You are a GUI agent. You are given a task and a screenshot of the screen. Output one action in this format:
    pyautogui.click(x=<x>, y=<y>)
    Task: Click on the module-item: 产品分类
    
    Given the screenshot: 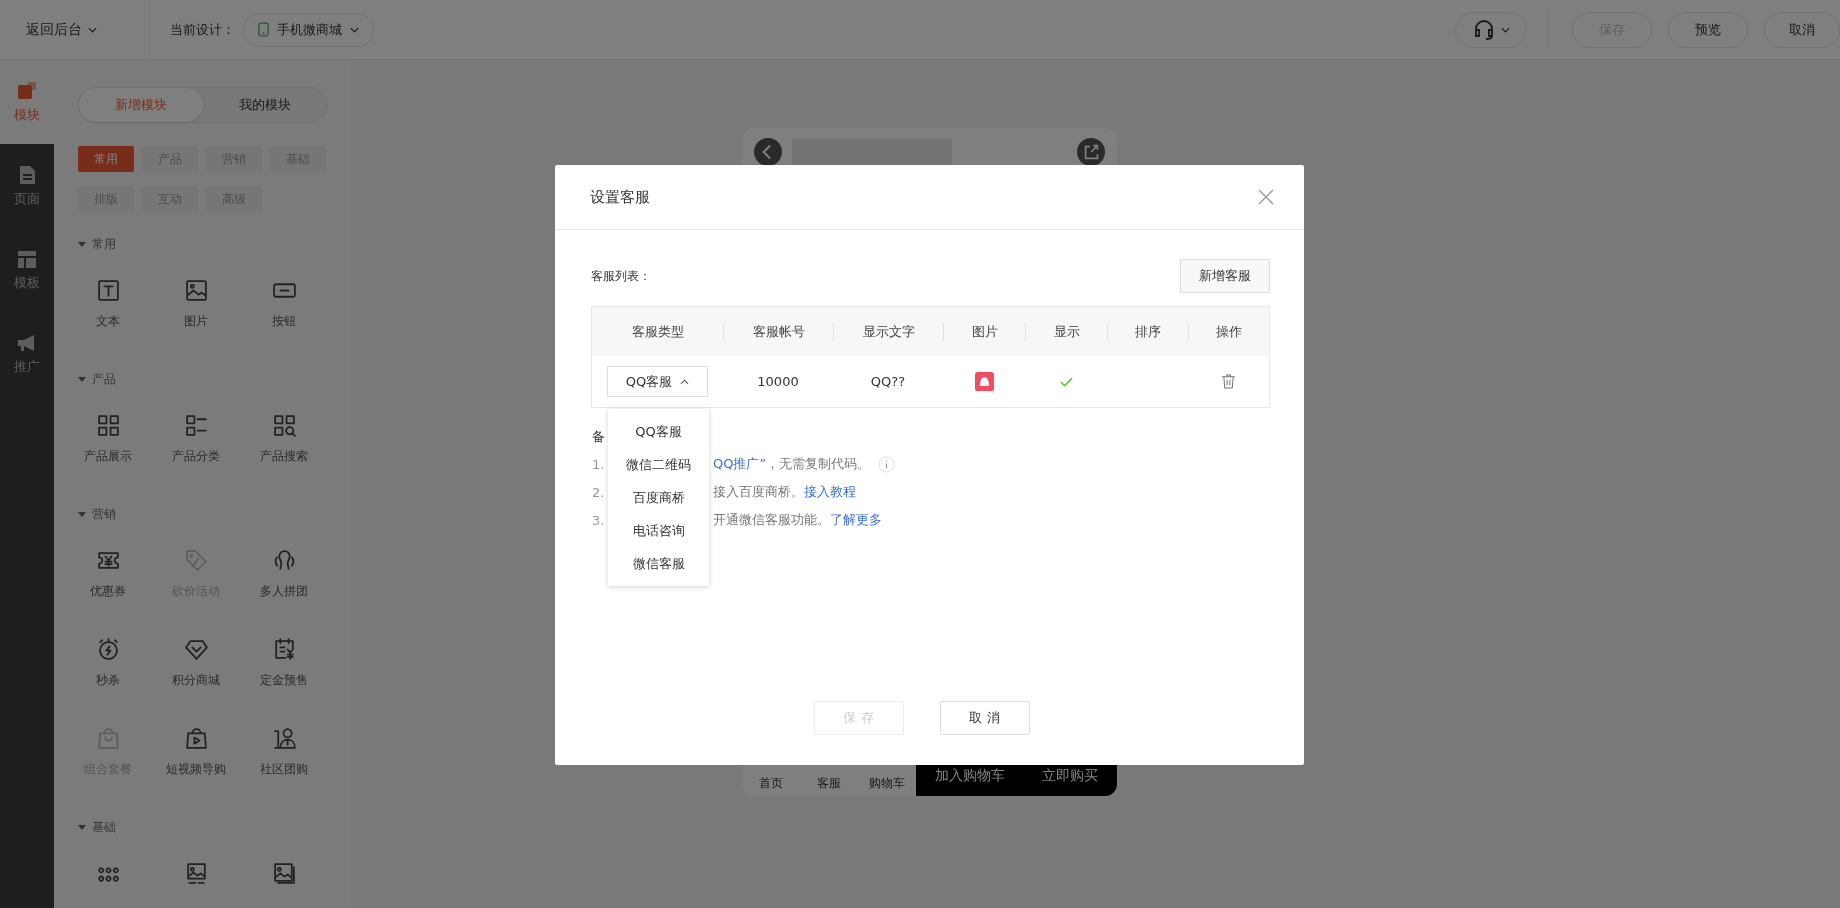 What is the action you would take?
    pyautogui.click(x=196, y=445)
    